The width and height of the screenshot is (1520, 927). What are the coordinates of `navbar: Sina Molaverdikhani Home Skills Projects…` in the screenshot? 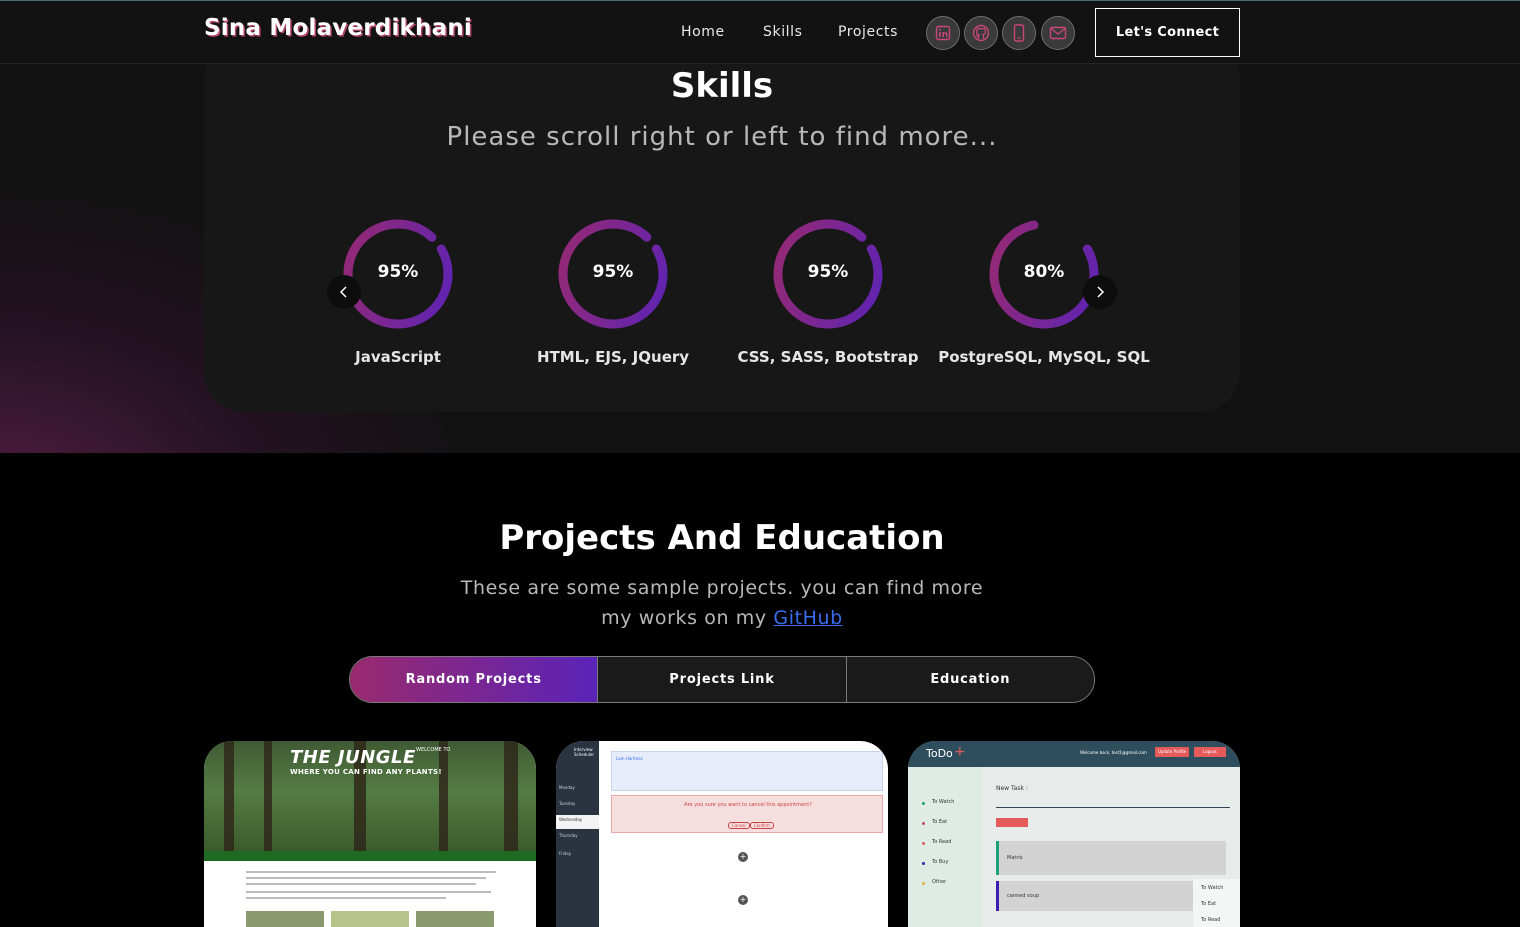 It's located at (760, 32).